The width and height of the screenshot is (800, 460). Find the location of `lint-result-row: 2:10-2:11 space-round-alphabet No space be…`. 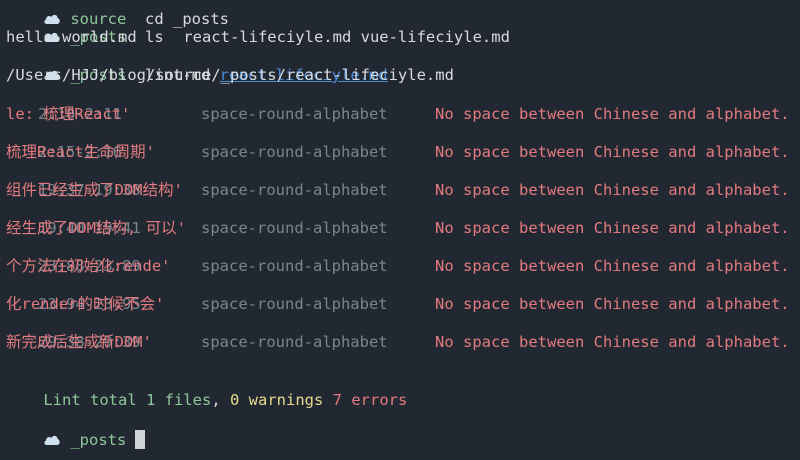

lint-result-row: 2:10-2:11 space-round-alphabet No space be… is located at coordinates (403, 104).